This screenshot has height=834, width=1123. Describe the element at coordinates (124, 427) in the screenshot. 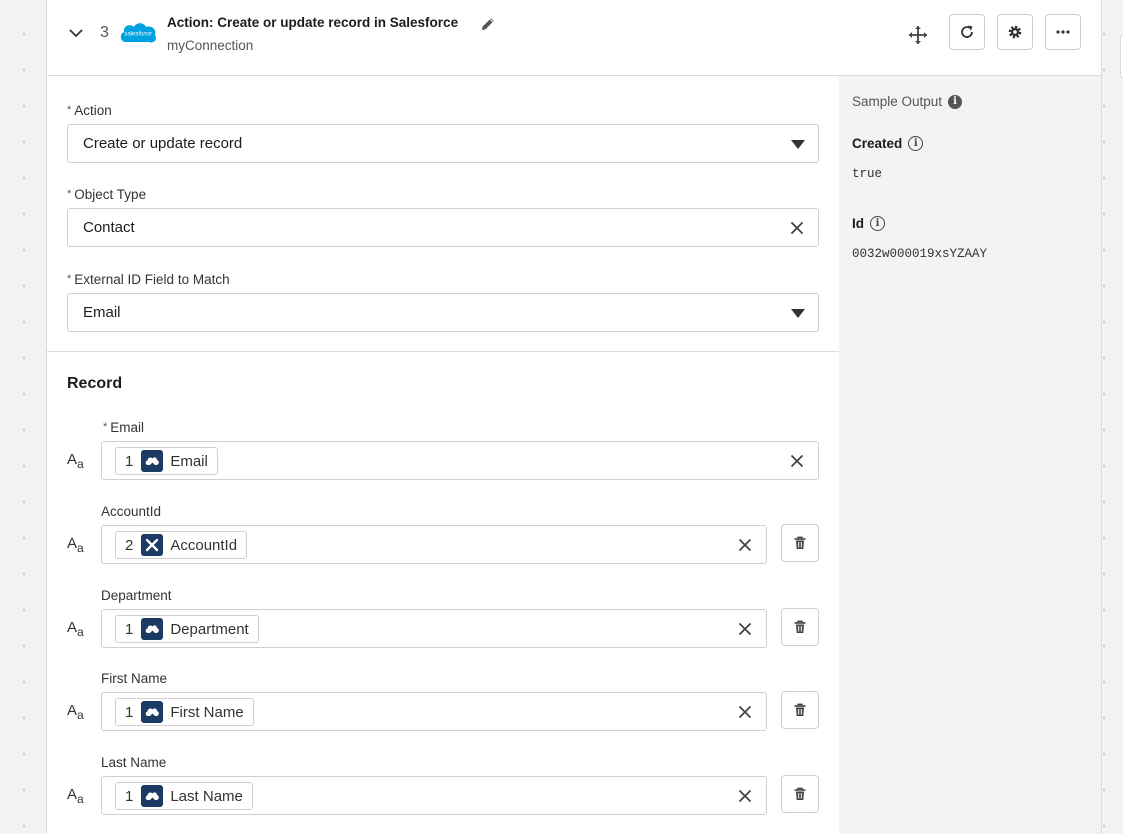

I see `record-field-label-email: * Email` at that location.